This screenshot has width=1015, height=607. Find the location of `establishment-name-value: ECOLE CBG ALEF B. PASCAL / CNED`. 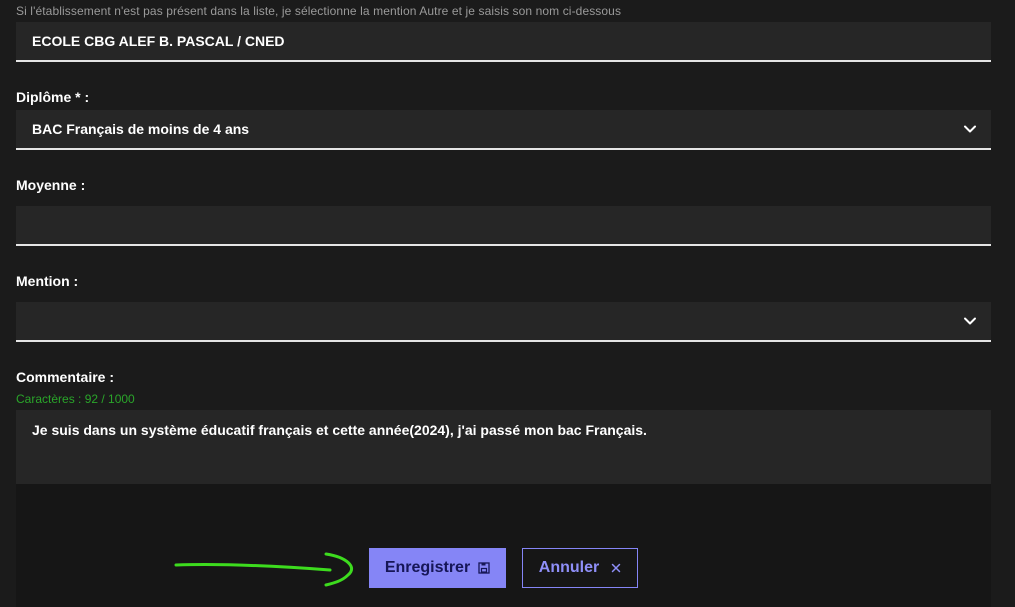

establishment-name-value: ECOLE CBG ALEF B. PASCAL / CNED is located at coordinates (158, 41).